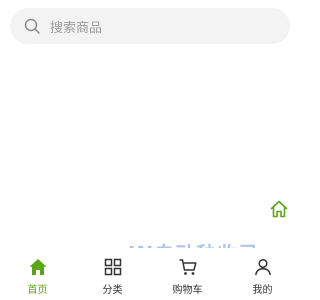  I want to click on search-bar: 搜索商品, so click(150, 26).